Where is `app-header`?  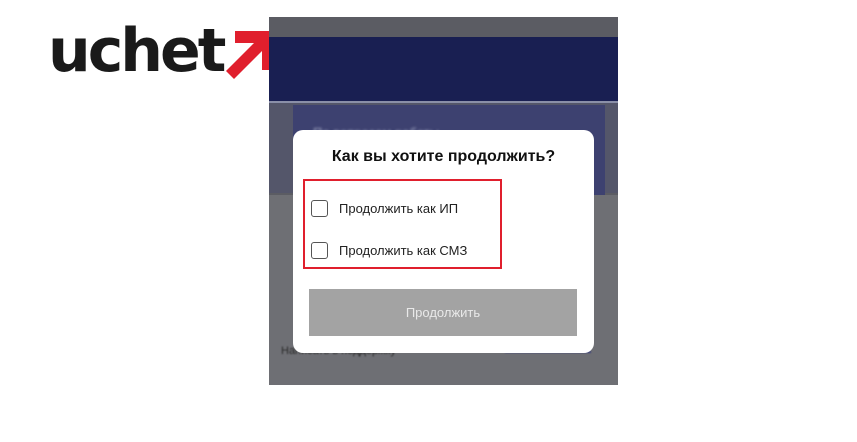
app-header is located at coordinates (443, 69).